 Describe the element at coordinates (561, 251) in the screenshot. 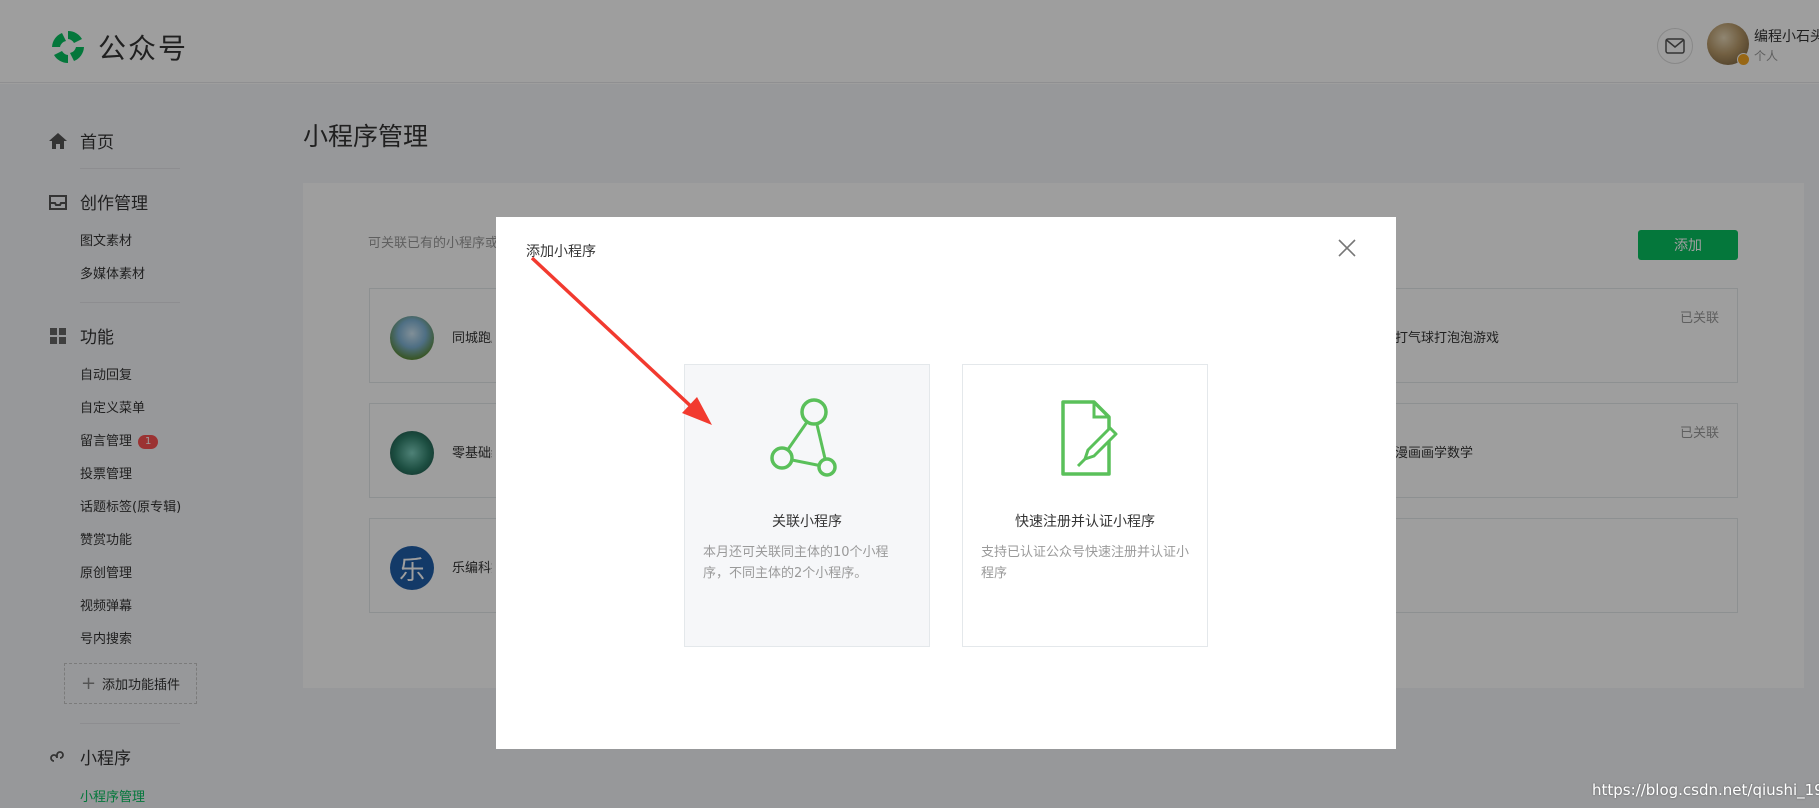

I see `dialog-title: 添加小程序` at that location.